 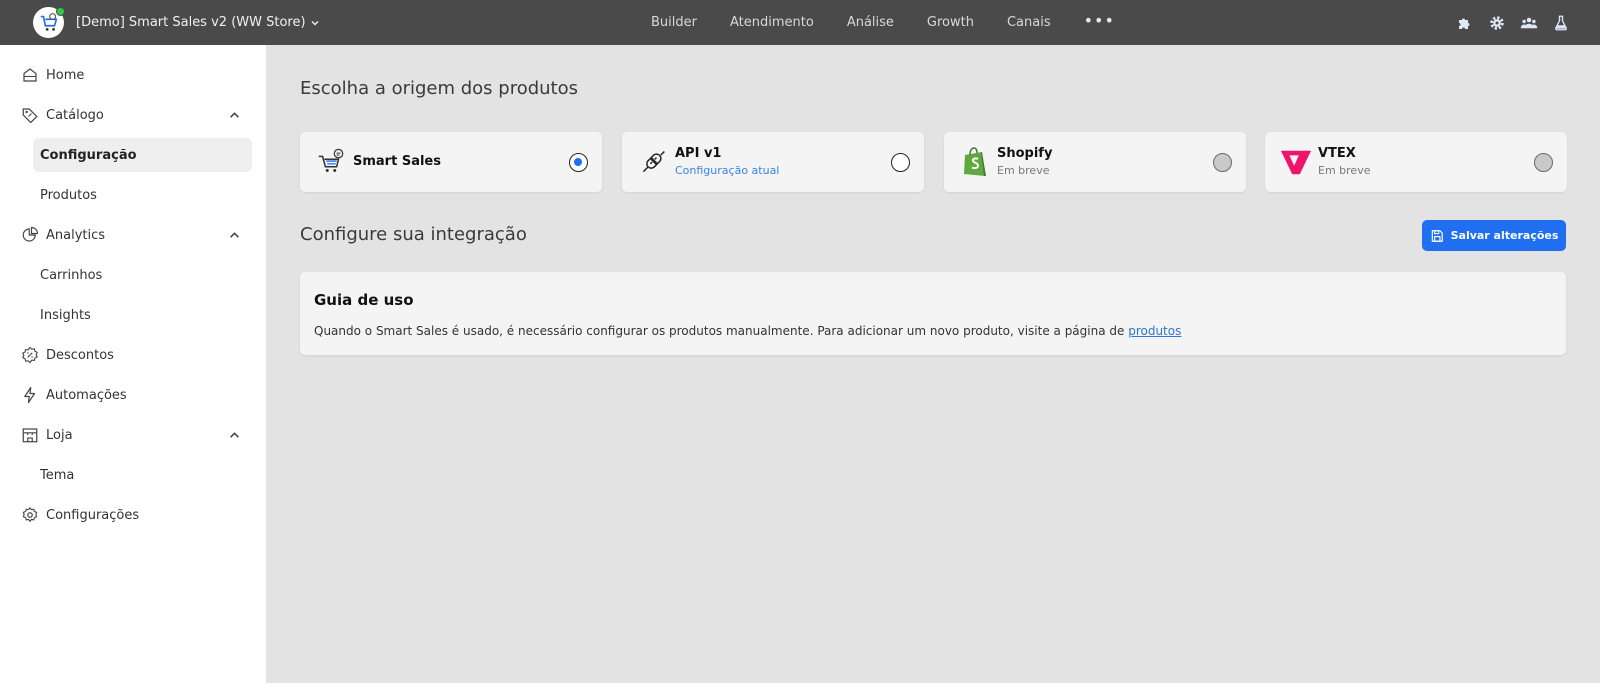 What do you see at coordinates (773, 162) in the screenshot?
I see `source-card-api-v1: API v1 Configuração atual` at bounding box center [773, 162].